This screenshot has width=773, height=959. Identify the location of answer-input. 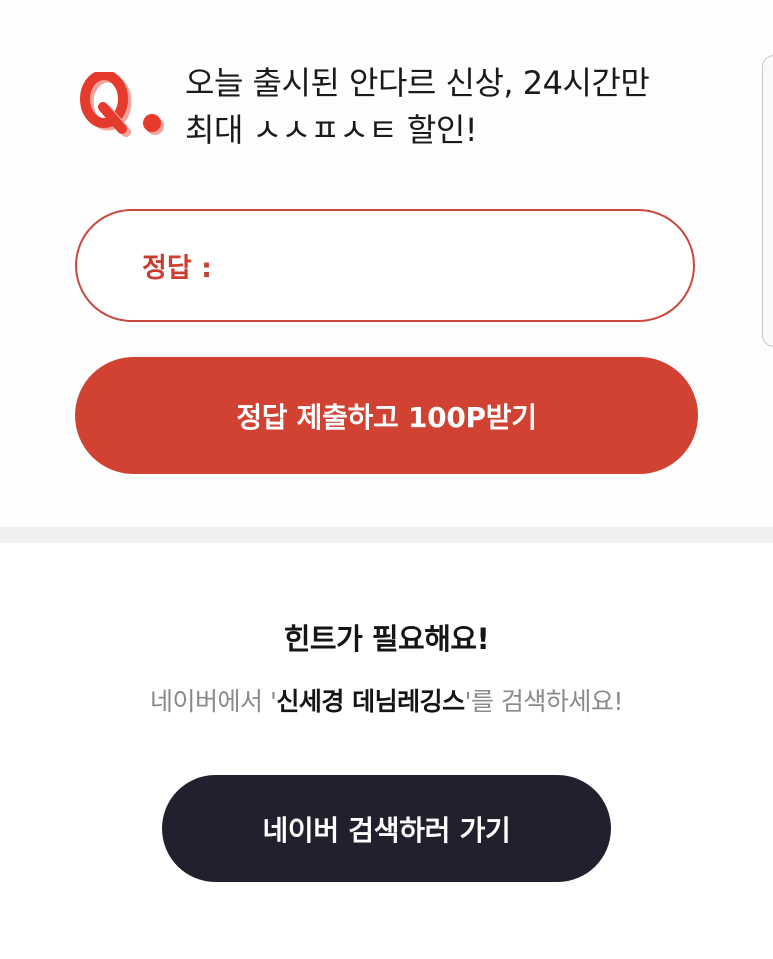
(437, 265).